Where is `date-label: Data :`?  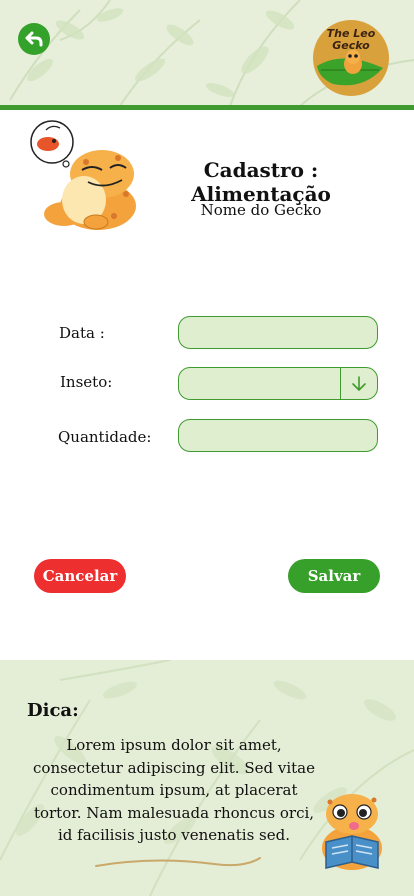
date-label: Data : is located at coordinates (82, 333).